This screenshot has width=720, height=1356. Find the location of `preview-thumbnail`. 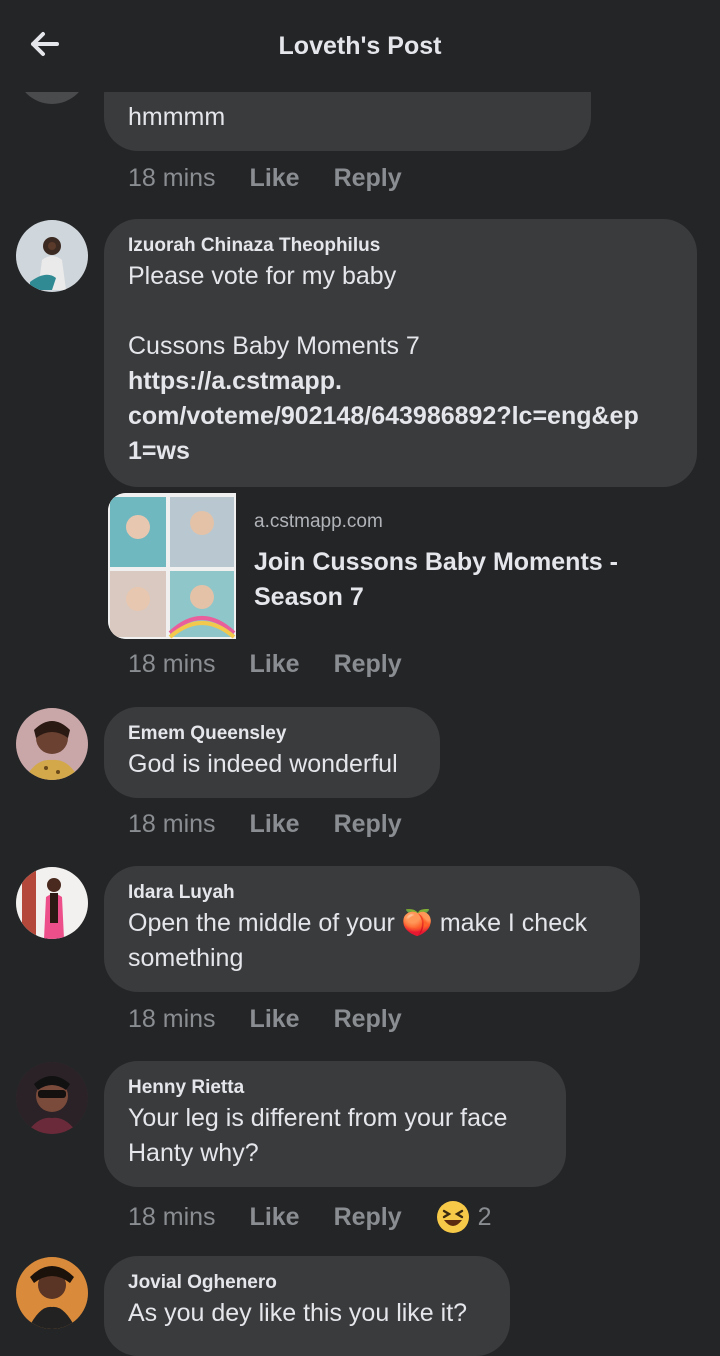

preview-thumbnail is located at coordinates (172, 566).